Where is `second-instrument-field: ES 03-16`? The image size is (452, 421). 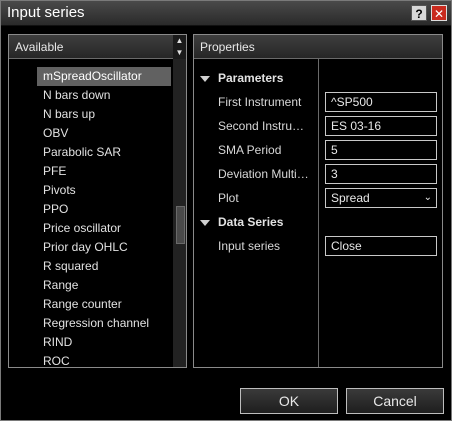 second-instrument-field: ES 03-16 is located at coordinates (381, 126).